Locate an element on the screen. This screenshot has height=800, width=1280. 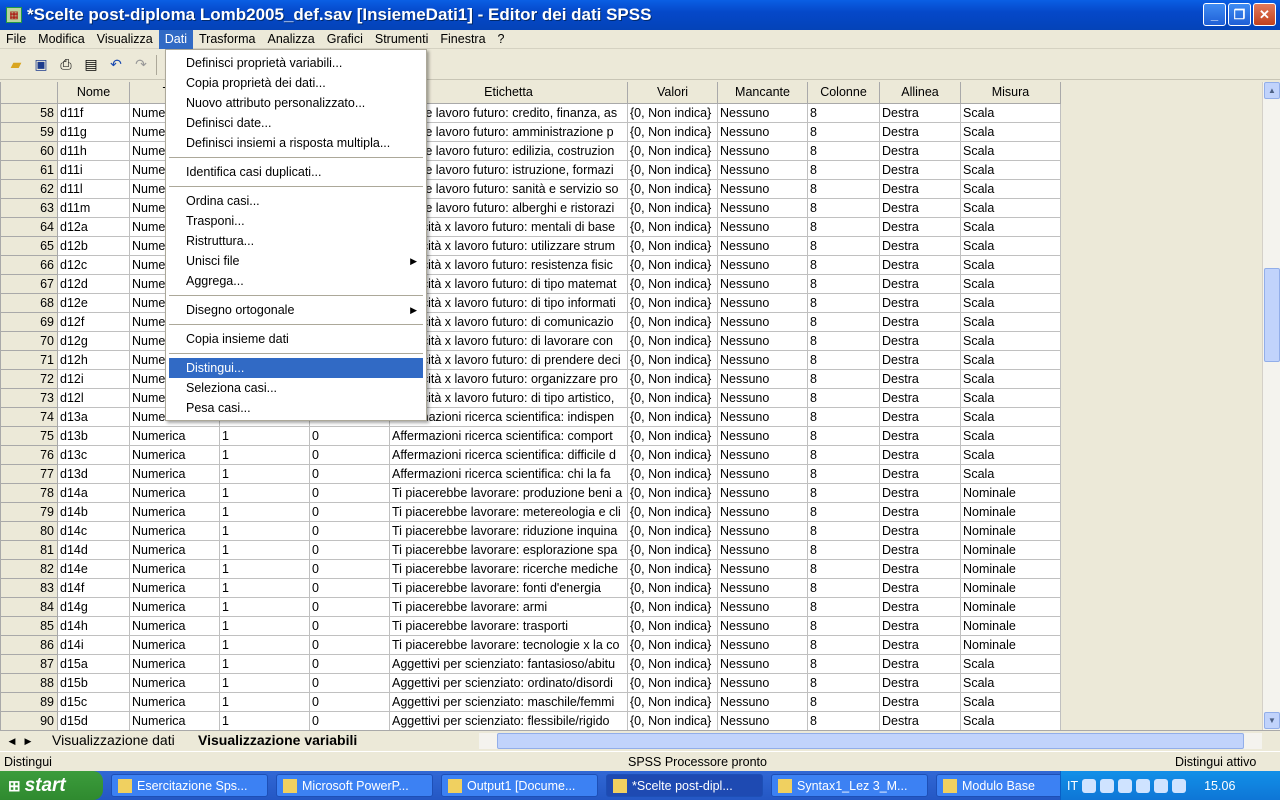
cell-nome: d11i is located at coordinates (93, 169).